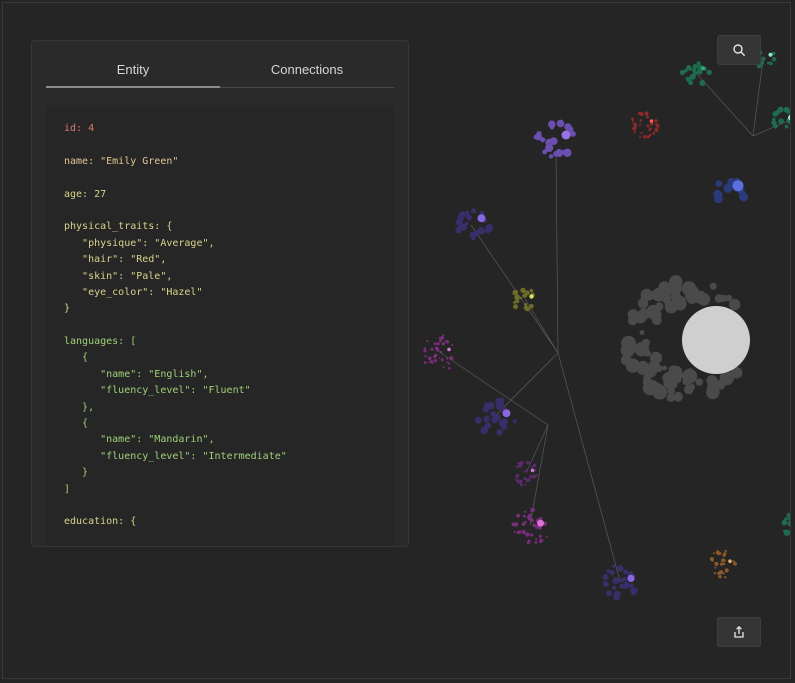  What do you see at coordinates (739, 50) in the screenshot?
I see `search-button` at bounding box center [739, 50].